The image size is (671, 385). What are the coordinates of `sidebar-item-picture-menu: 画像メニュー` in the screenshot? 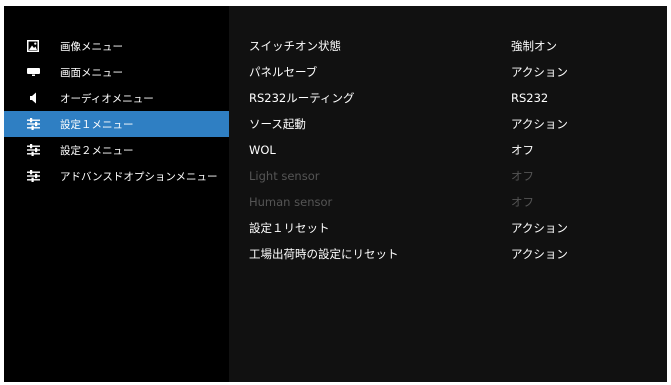 It's located at (116, 46).